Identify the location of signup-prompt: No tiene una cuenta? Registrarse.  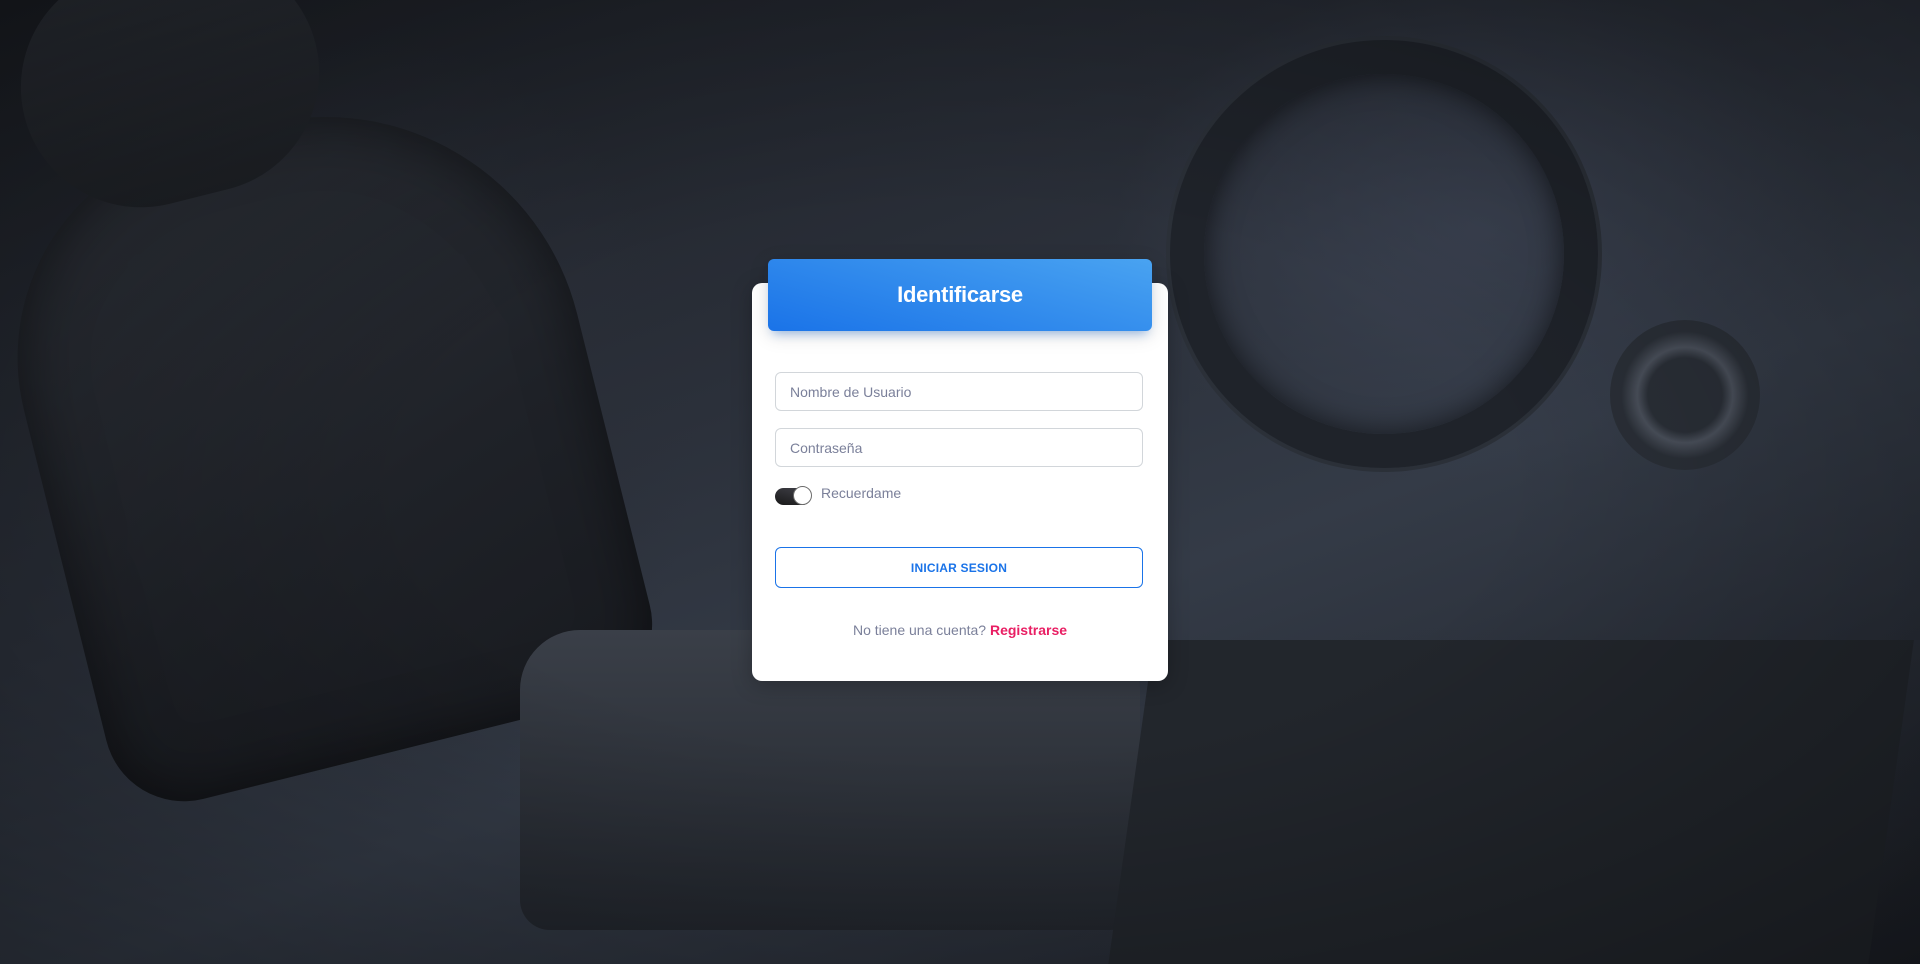
(960, 630).